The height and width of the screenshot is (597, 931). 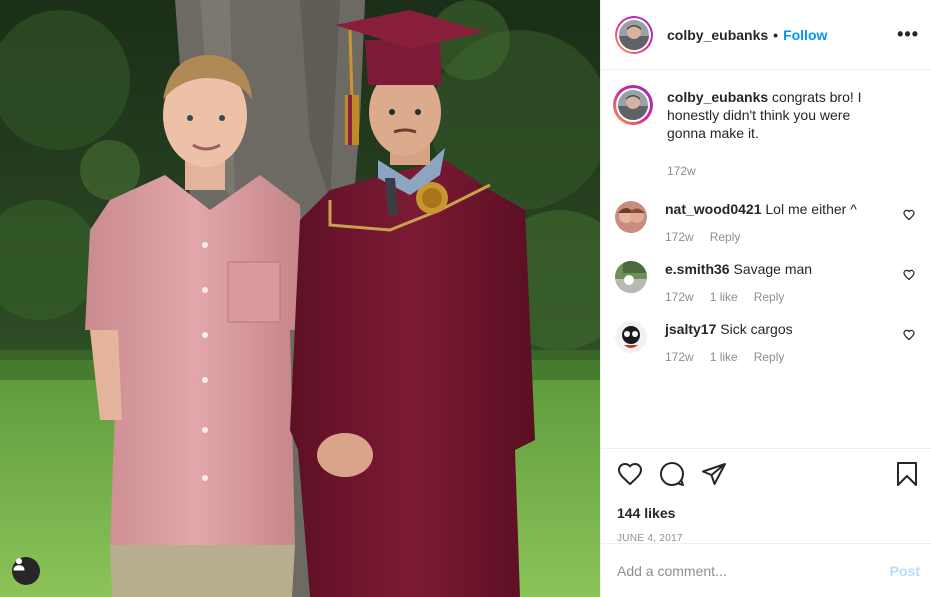 What do you see at coordinates (765, 222) in the screenshot?
I see `comment-item: nat_wood0421 Lol me either ^ 172w Reply` at bounding box center [765, 222].